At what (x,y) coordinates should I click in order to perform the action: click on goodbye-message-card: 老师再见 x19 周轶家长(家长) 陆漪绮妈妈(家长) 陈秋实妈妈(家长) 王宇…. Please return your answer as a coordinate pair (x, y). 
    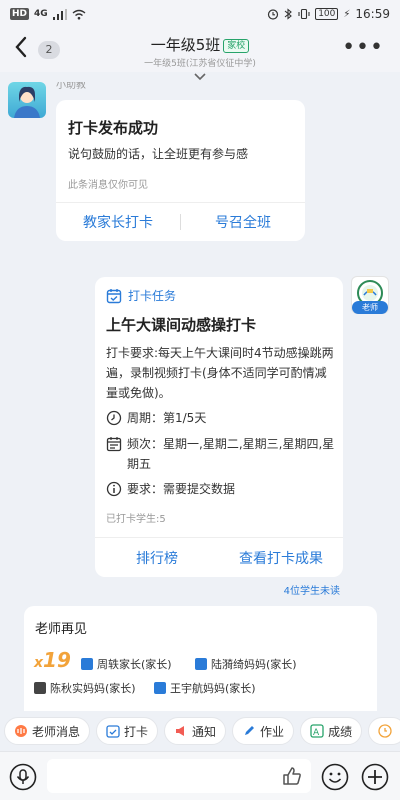
    Looking at the image, I should click on (200, 666).